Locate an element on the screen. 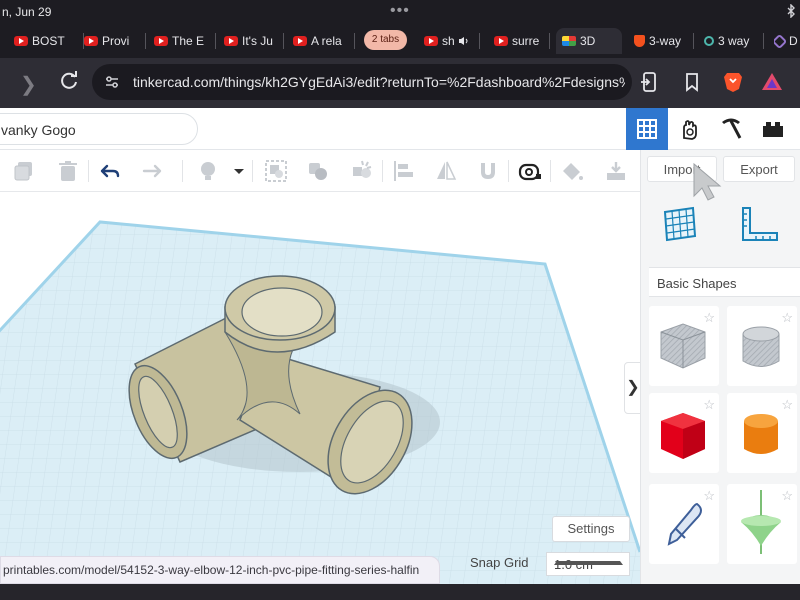 The height and width of the screenshot is (600, 800). shape-box-hole: ☆ is located at coordinates (684, 346).